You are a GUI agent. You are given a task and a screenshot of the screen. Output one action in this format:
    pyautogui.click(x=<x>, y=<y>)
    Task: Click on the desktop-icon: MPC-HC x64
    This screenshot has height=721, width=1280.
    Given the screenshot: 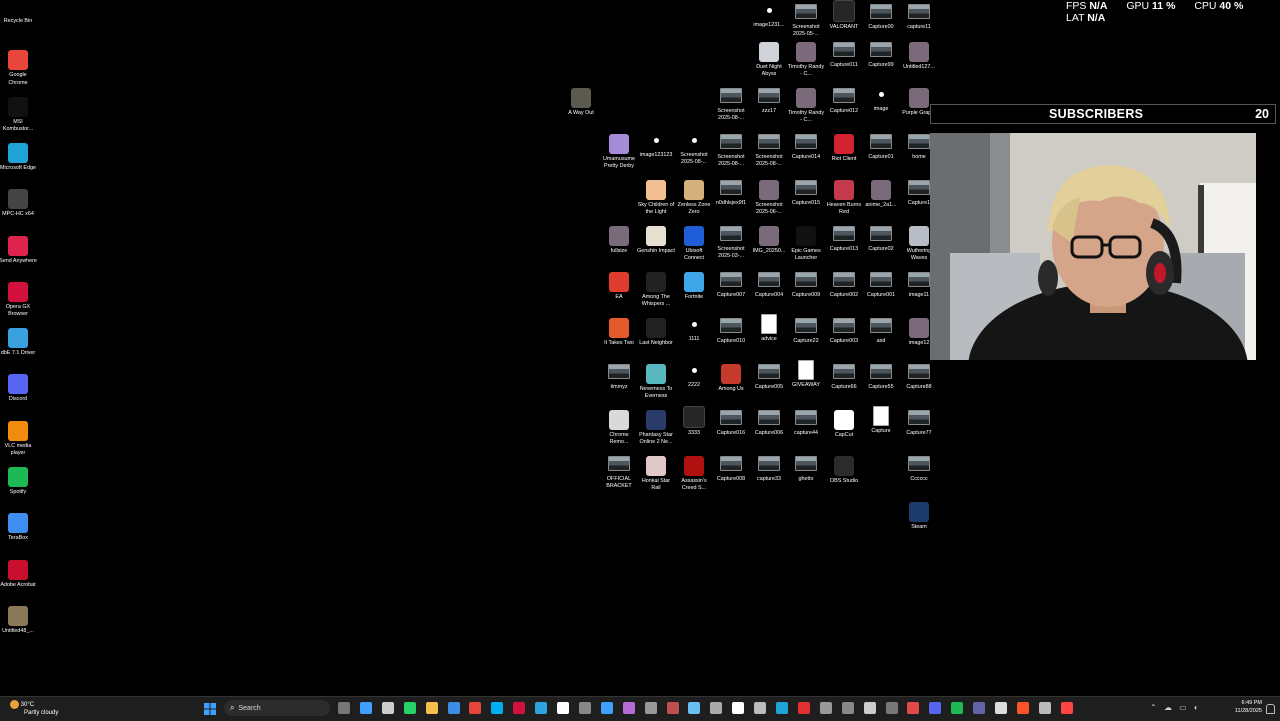 What is the action you would take?
    pyautogui.click(x=18, y=201)
    